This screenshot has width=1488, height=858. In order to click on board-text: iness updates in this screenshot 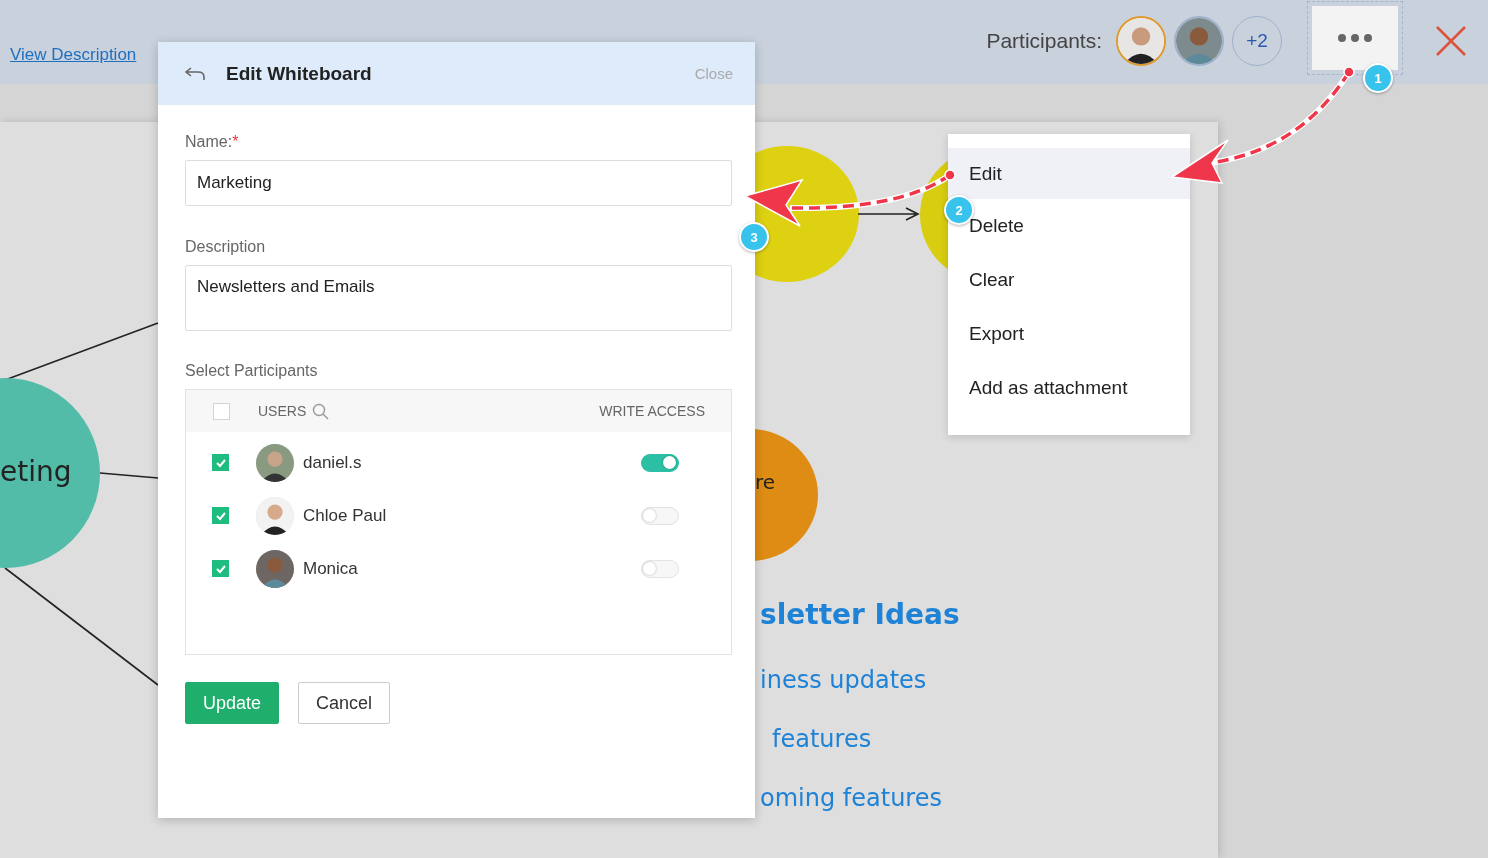, I will do `click(843, 680)`.